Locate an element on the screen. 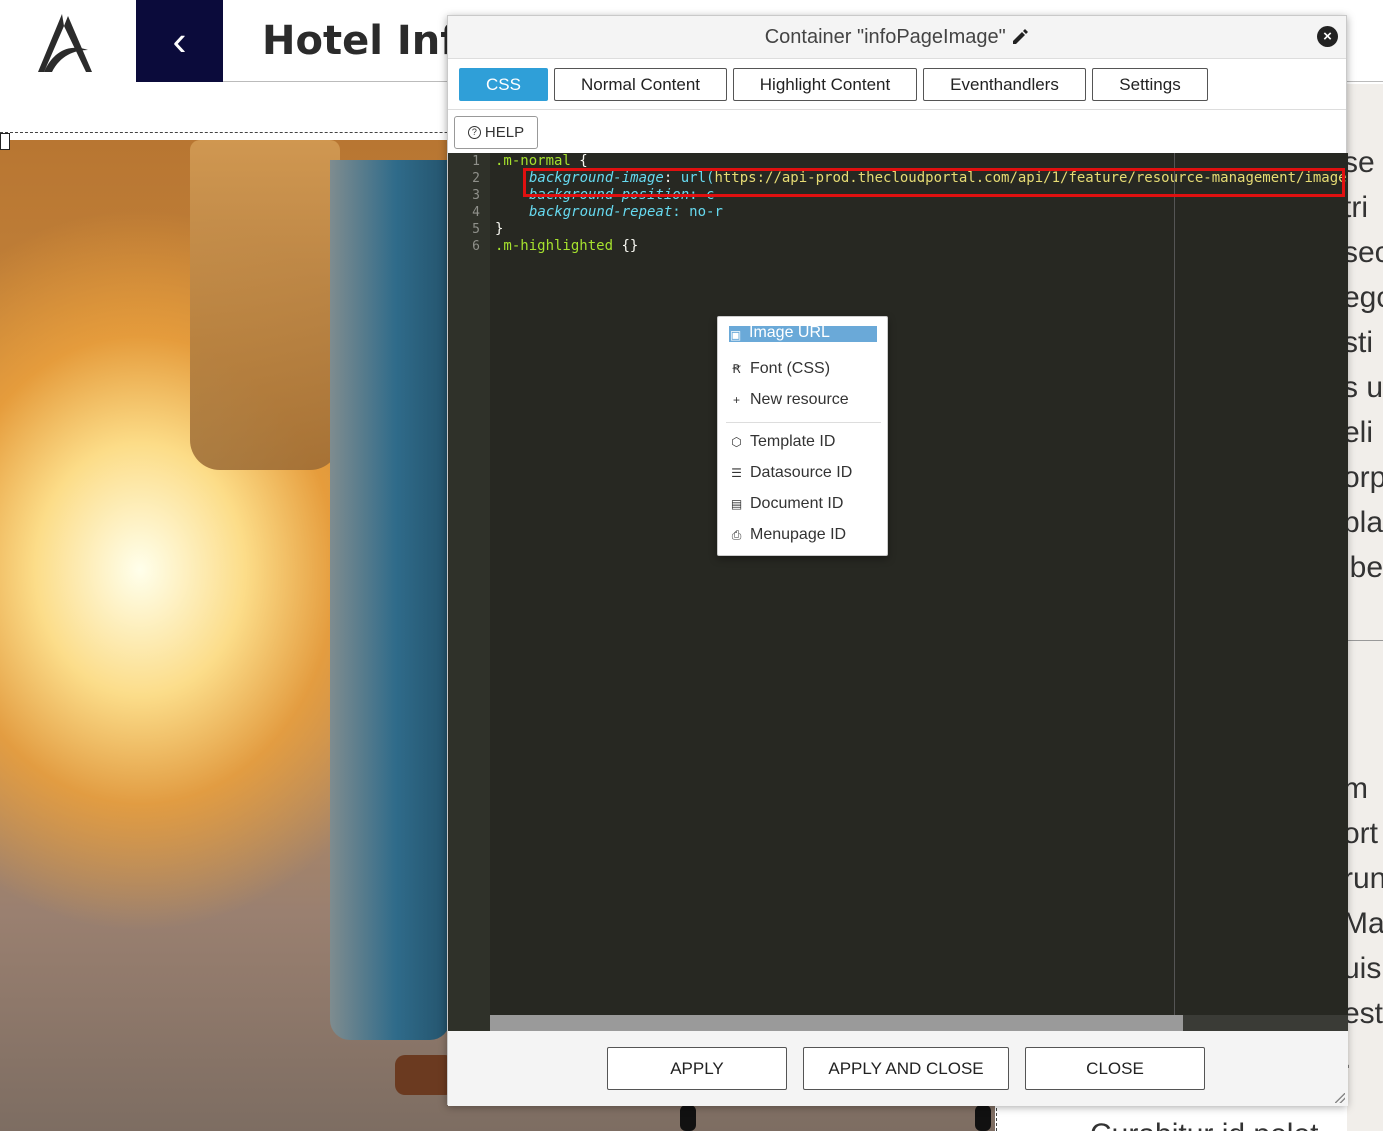 The height and width of the screenshot is (1131, 1383). brand-logo-icon is located at coordinates (65, 43).